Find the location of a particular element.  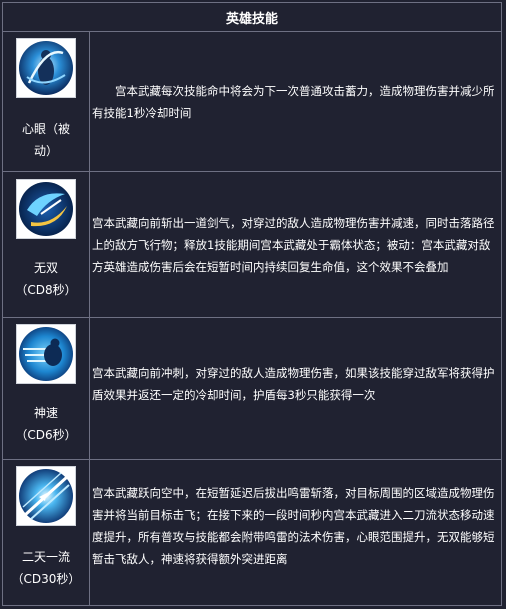

skill-name: 二天一流 （CD30秒） is located at coordinates (46, 568).